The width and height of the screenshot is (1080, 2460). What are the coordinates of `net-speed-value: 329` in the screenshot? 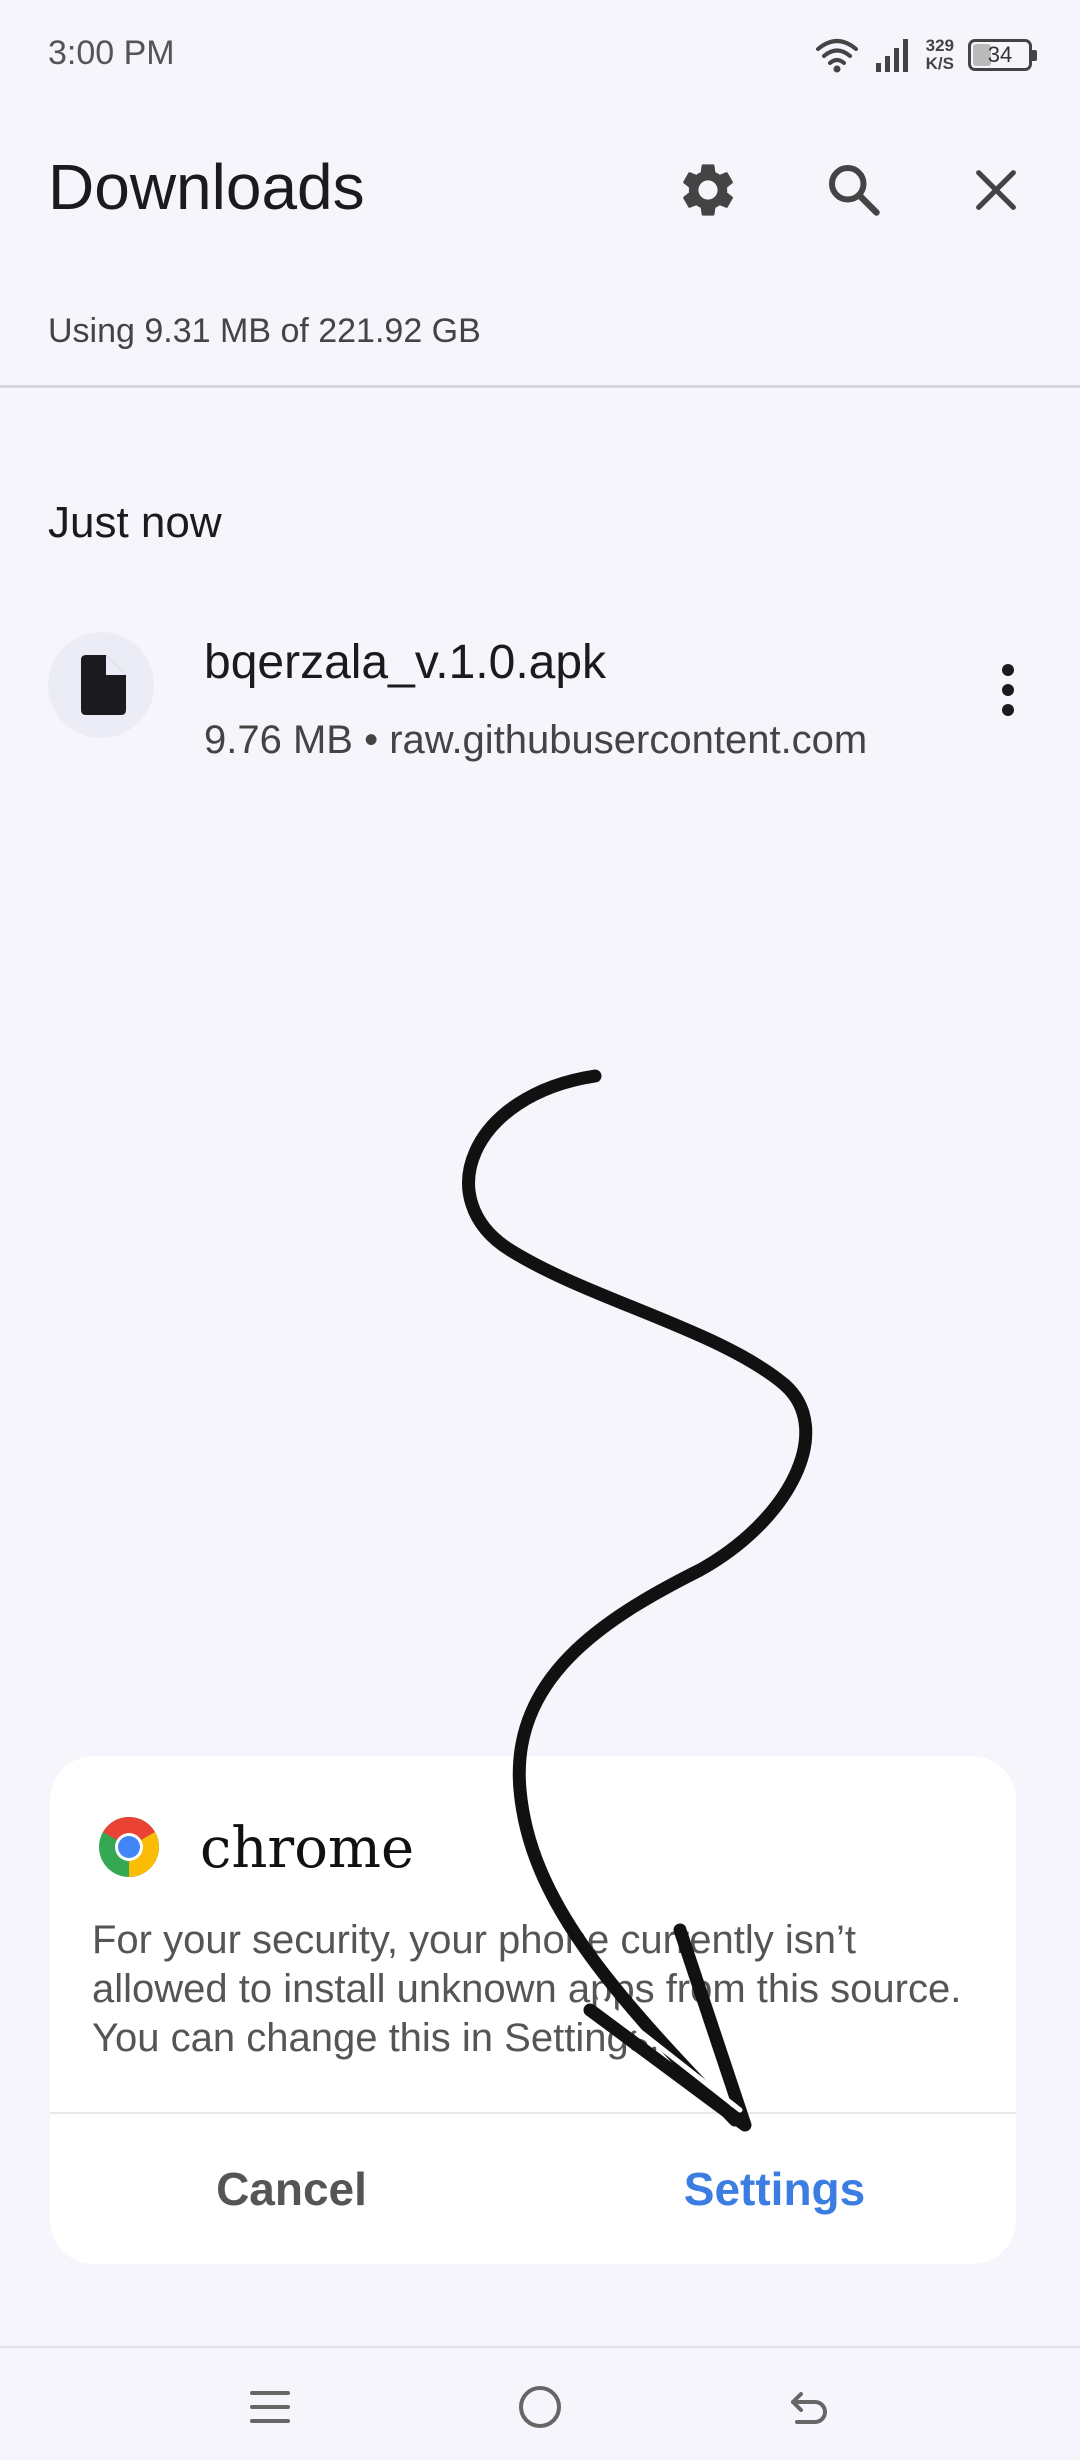 It's located at (939, 45).